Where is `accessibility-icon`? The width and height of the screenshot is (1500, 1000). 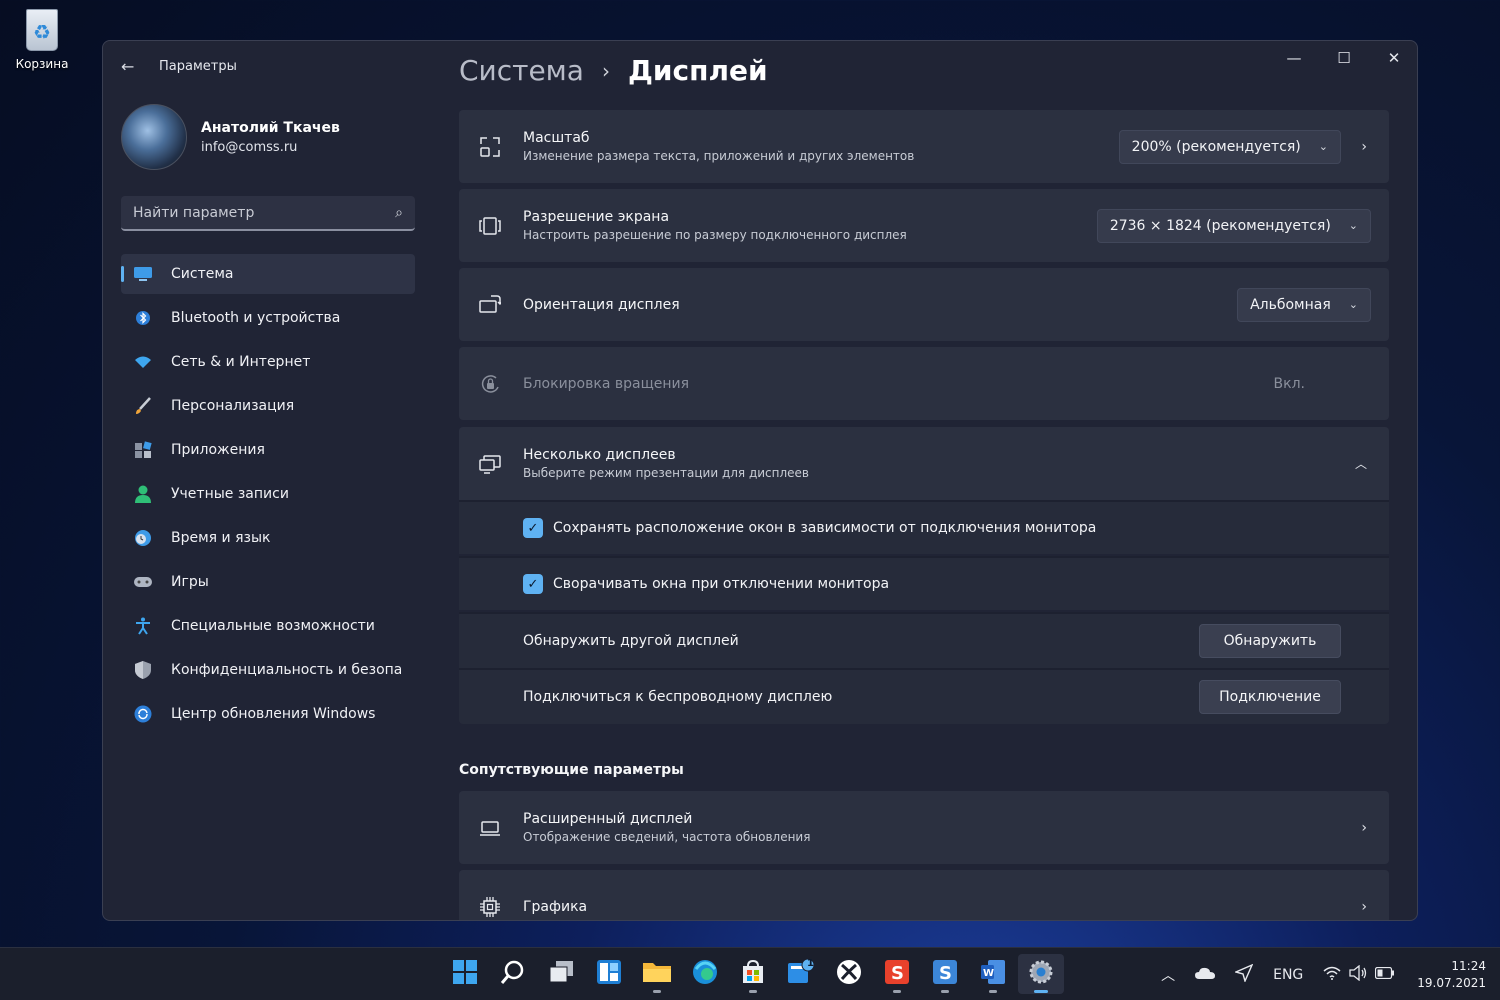
accessibility-icon is located at coordinates (143, 626).